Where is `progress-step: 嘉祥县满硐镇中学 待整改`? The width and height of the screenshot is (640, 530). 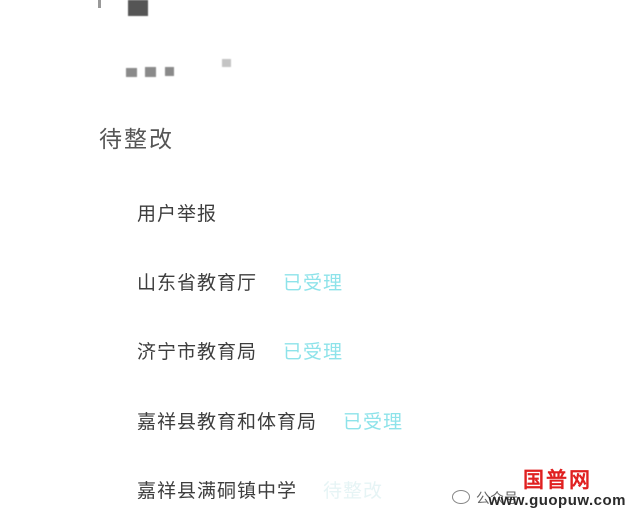 progress-step: 嘉祥县满硐镇中学 待整改 is located at coordinates (260, 491).